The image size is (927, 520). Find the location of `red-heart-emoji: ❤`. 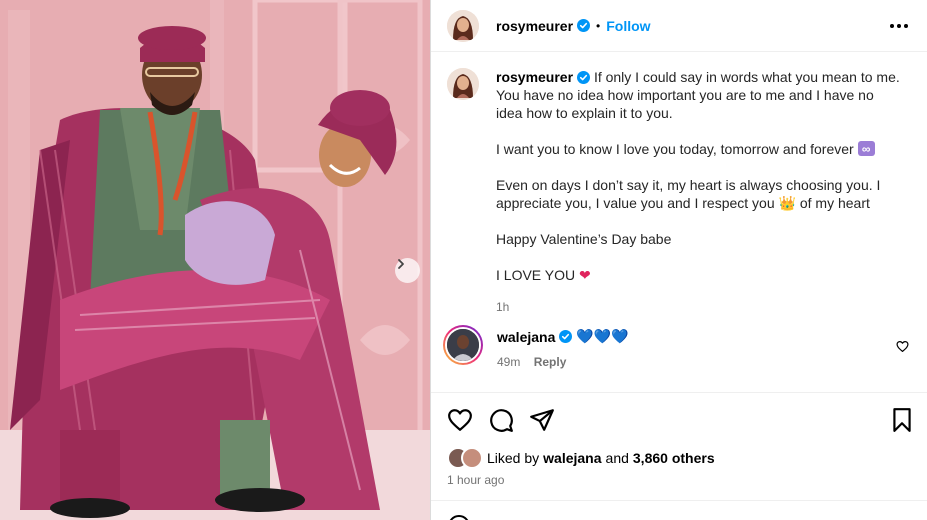

red-heart-emoji: ❤ is located at coordinates (585, 275).